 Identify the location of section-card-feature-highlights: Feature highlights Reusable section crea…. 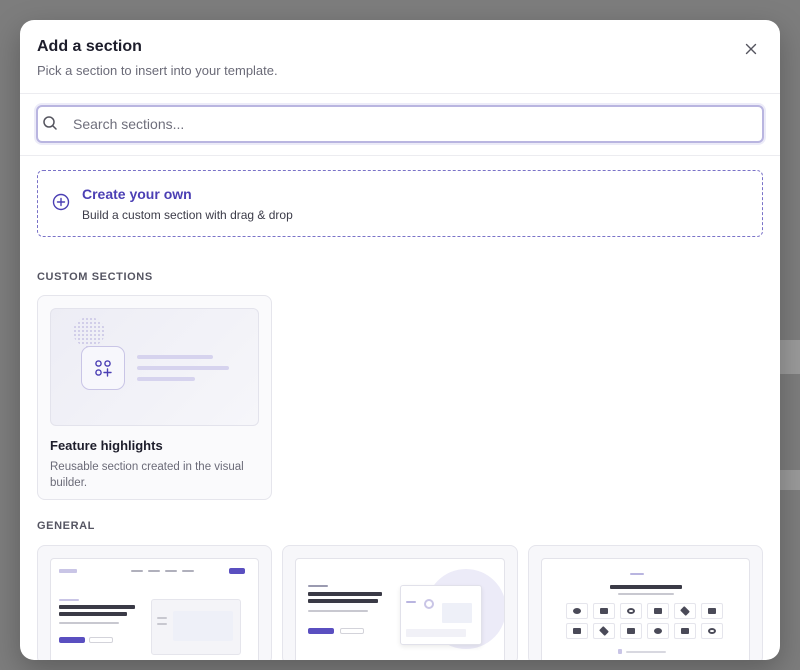
(154, 397).